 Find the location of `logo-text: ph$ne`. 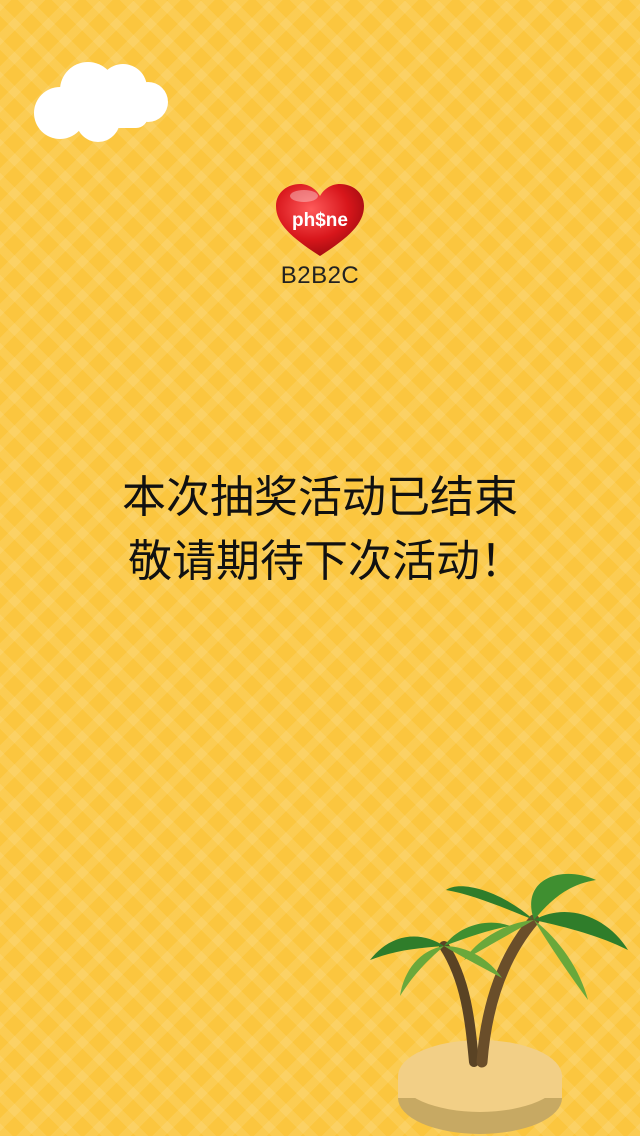

logo-text: ph$ne is located at coordinates (320, 220).